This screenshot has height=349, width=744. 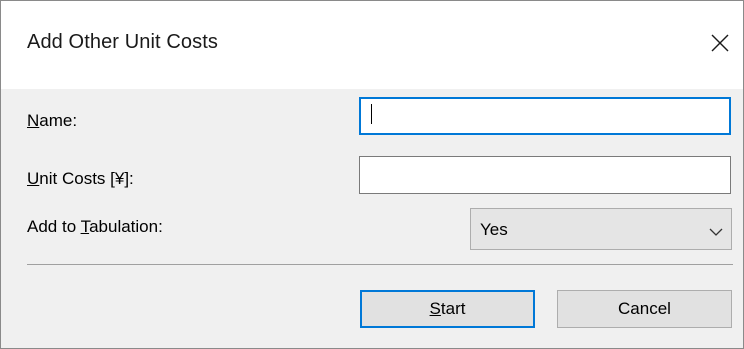 What do you see at coordinates (33, 120) in the screenshot?
I see `name-label-mnemonic: N` at bounding box center [33, 120].